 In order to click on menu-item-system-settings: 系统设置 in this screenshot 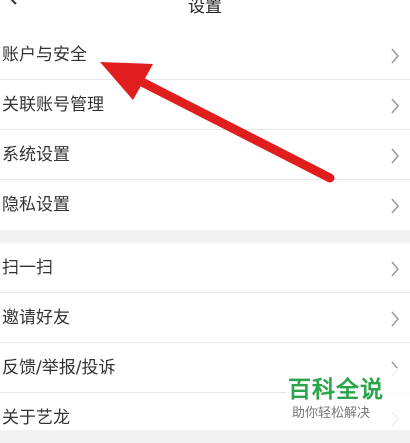, I will do `click(205, 155)`.